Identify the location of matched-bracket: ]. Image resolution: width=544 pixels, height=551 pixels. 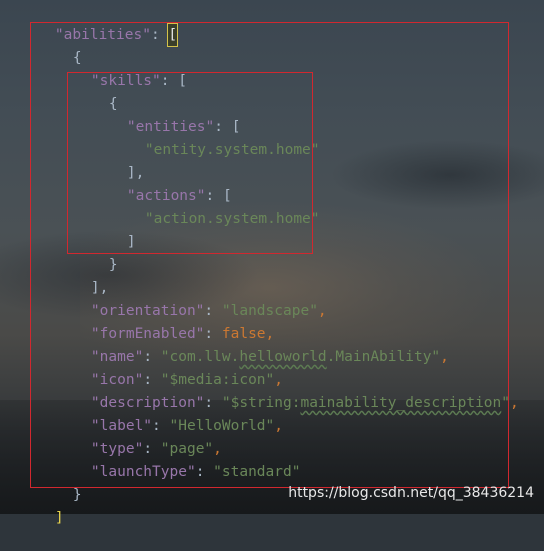
(59, 518).